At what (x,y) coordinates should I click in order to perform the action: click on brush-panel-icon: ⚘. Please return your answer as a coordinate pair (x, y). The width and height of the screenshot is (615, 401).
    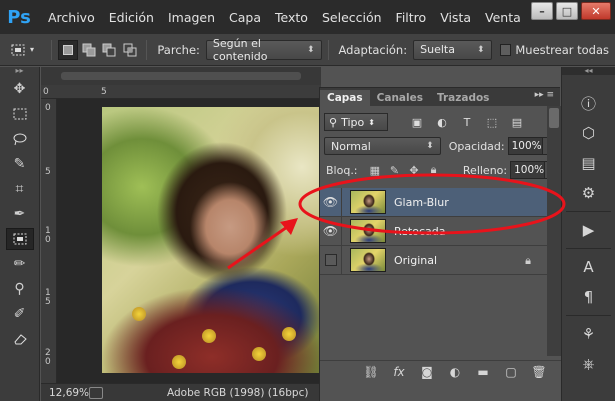
    Looking at the image, I should click on (589, 334).